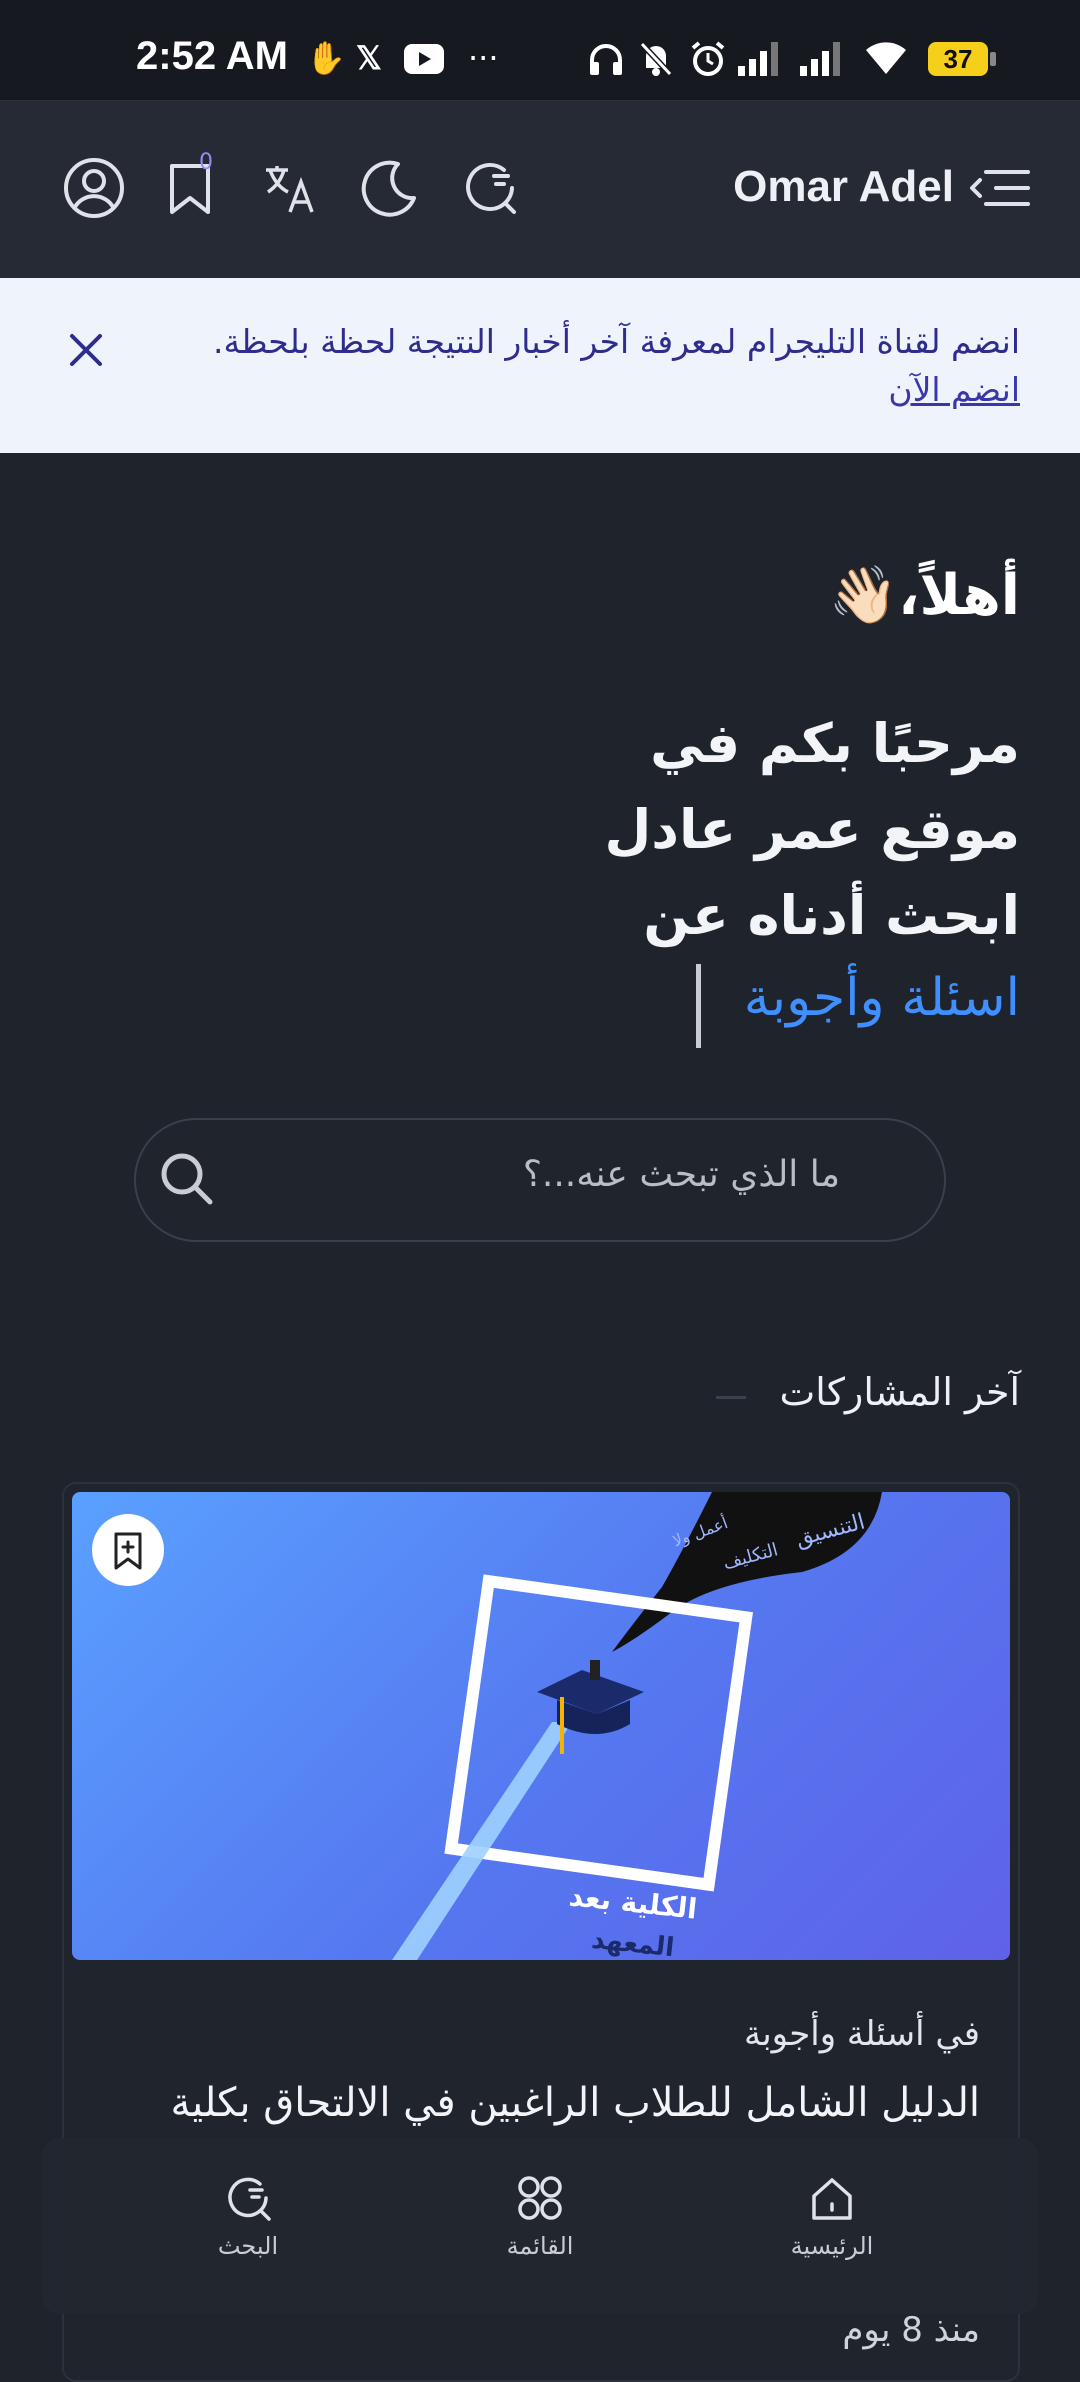 The image size is (1080, 2382). Describe the element at coordinates (190, 188) in the screenshot. I see `bookmark-icon` at that location.